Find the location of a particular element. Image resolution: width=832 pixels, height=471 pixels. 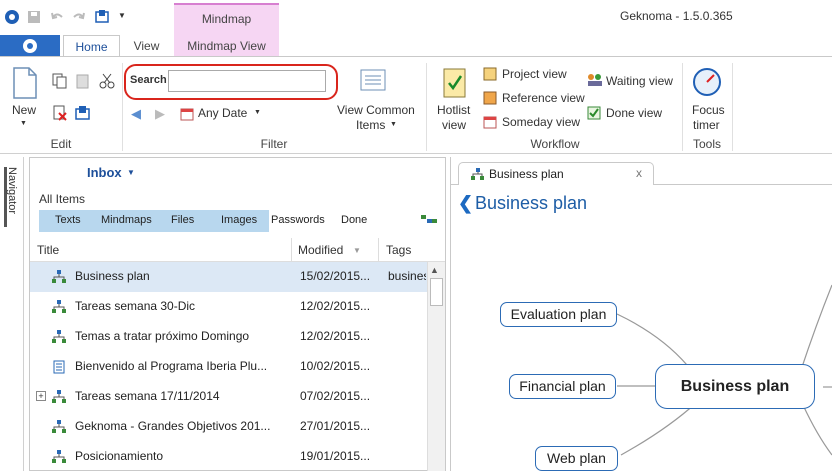

view-common-items-label-2: Items is located at coordinates (370, 125).